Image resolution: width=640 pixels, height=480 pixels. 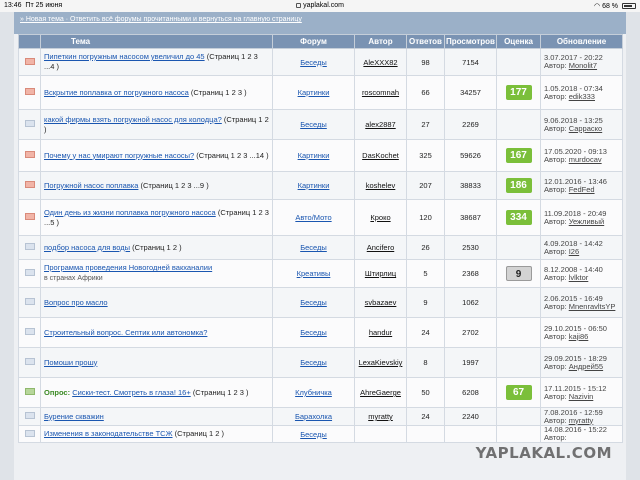 I want to click on author-link: myratty, so click(x=380, y=416).